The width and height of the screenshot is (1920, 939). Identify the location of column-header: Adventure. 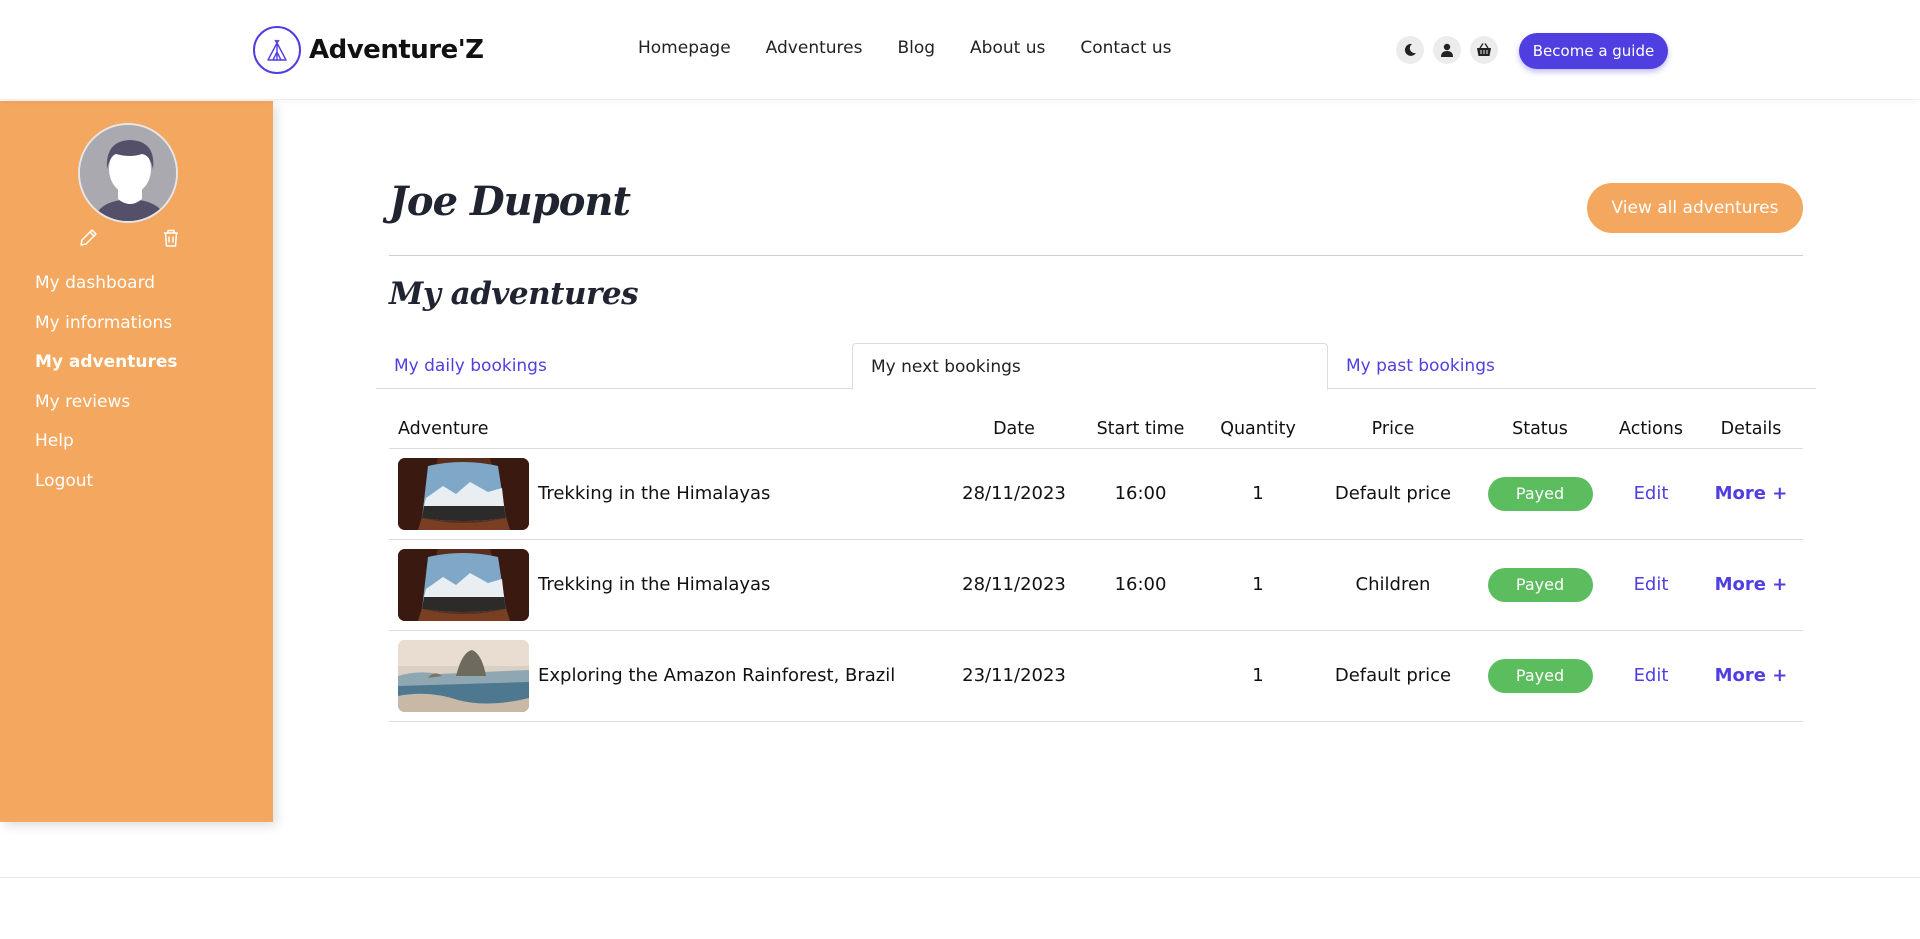
(671, 429).